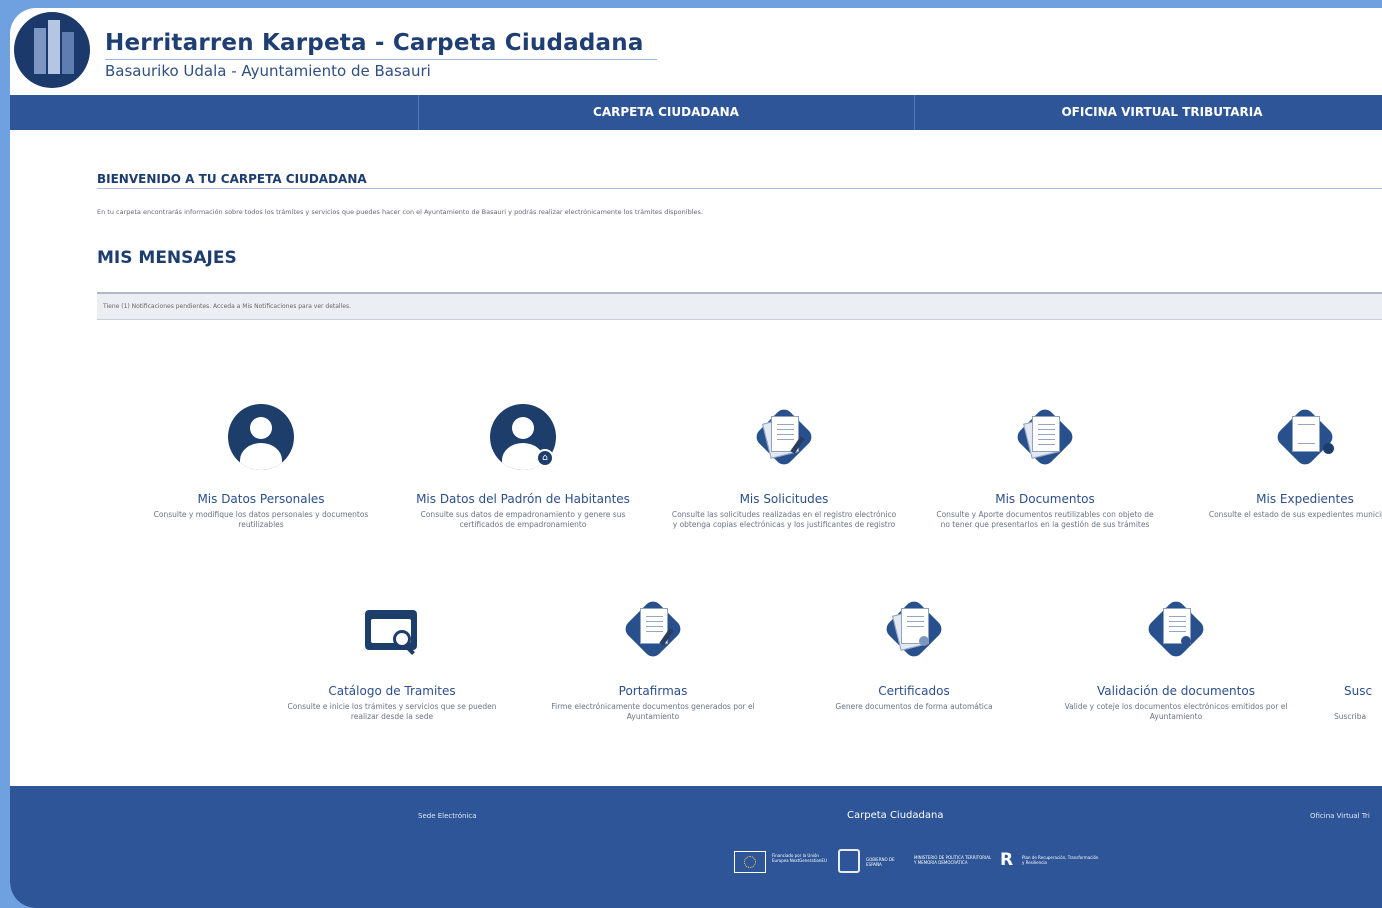  I want to click on card-description: Suscriba, so click(1350, 716).